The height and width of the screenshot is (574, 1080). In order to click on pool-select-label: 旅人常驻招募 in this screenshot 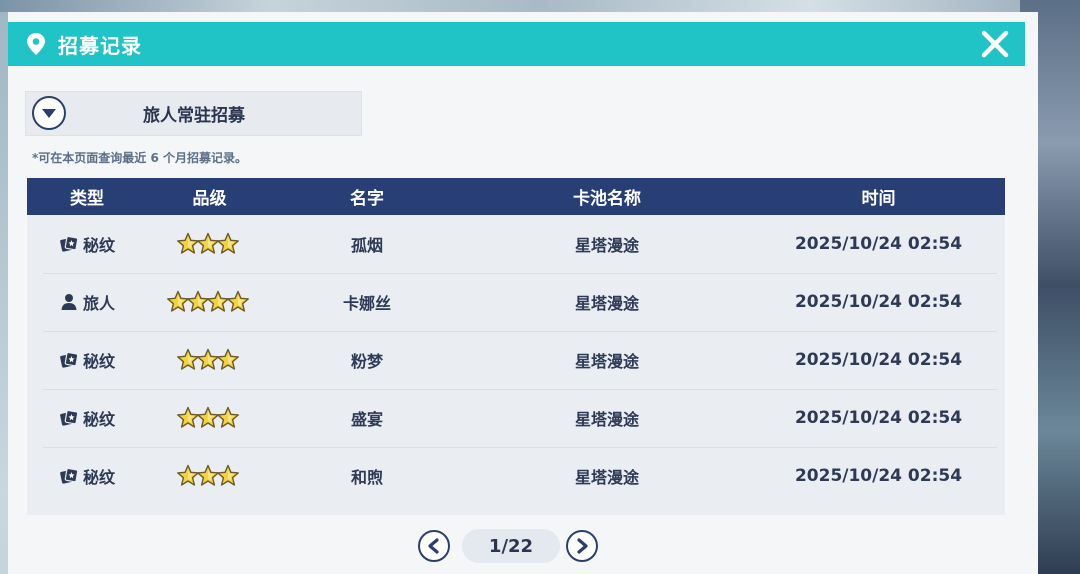, I will do `click(194, 116)`.